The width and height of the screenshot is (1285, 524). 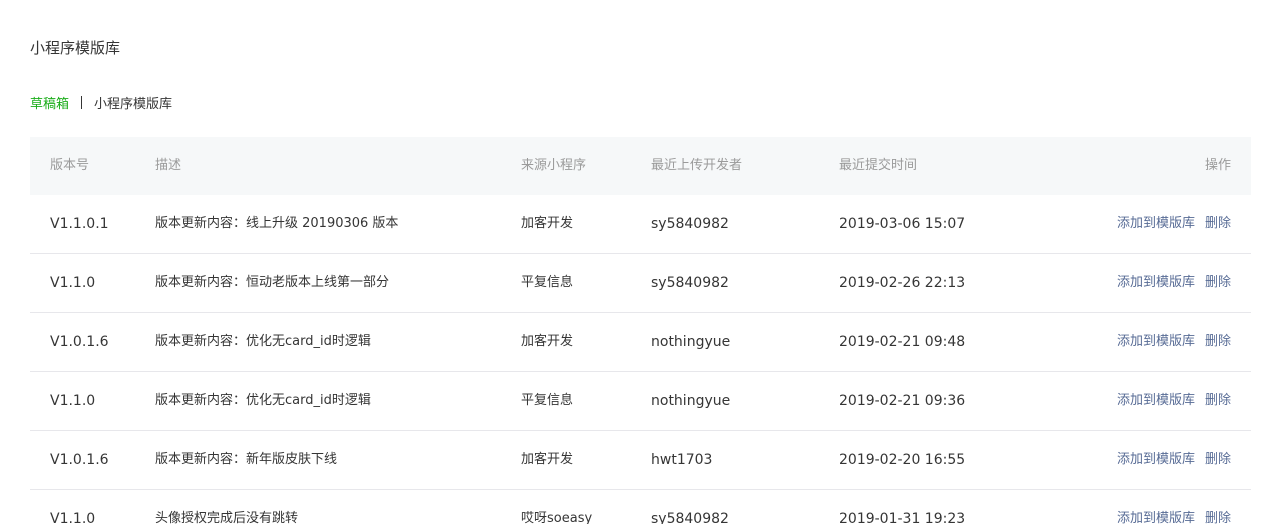 I want to click on row-time: 2019-02-21 09:36, so click(x=902, y=401).